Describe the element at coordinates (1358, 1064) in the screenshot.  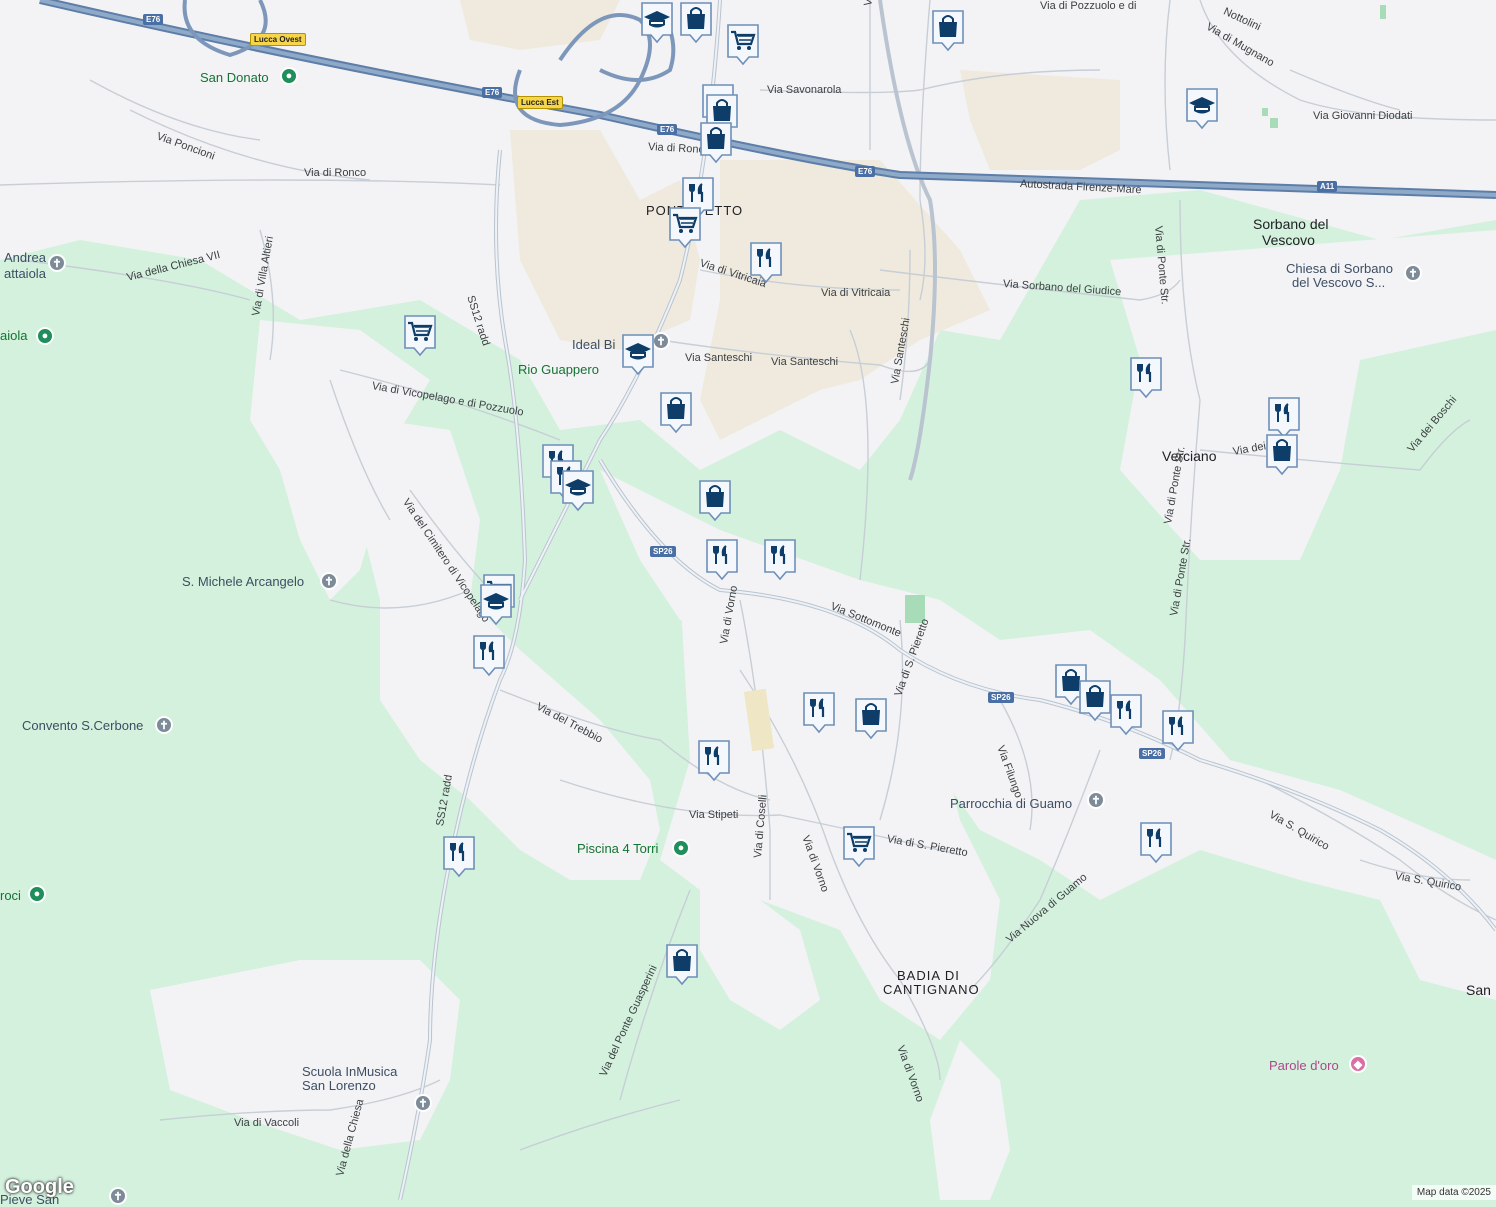
I see `shopping-poi-icon: ◆` at that location.